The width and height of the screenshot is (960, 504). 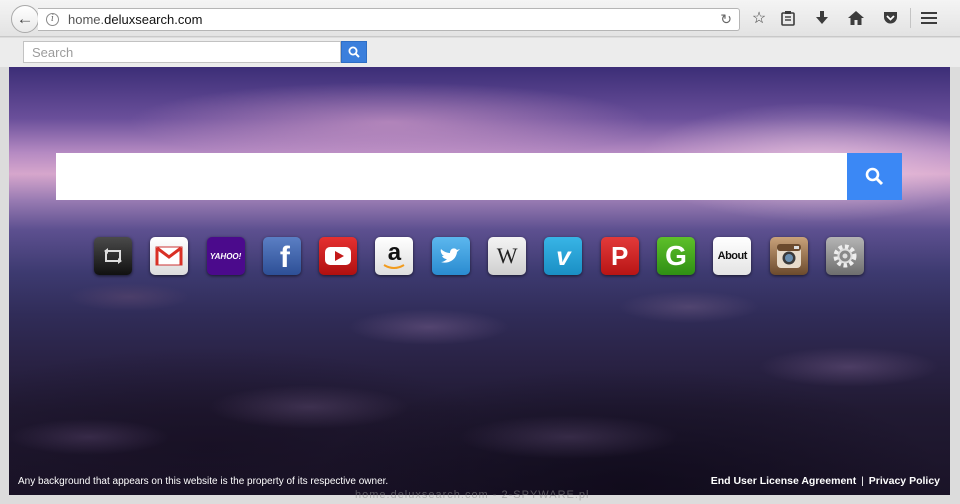 I want to click on facebook-icon: f, so click(x=281, y=256).